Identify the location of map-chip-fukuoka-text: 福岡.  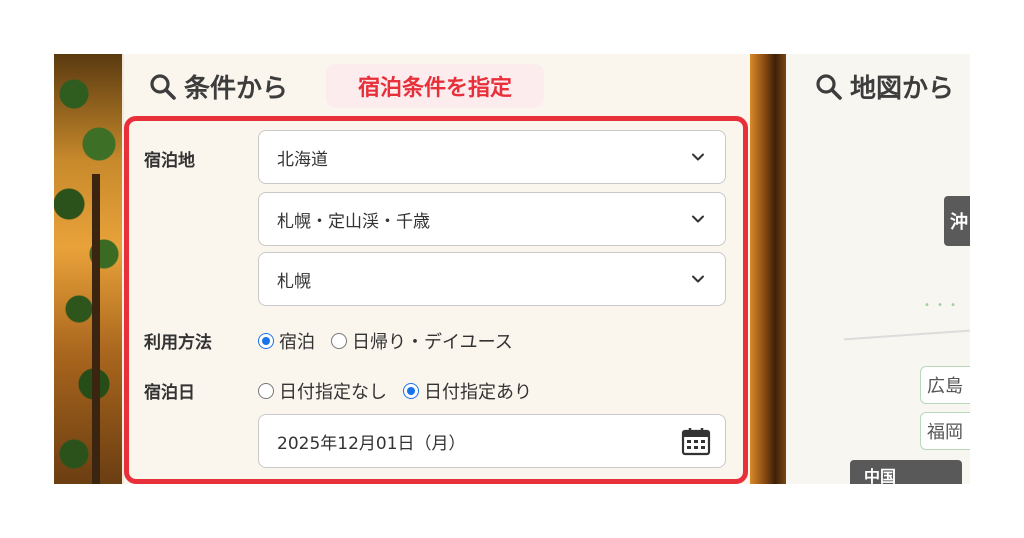
(945, 432).